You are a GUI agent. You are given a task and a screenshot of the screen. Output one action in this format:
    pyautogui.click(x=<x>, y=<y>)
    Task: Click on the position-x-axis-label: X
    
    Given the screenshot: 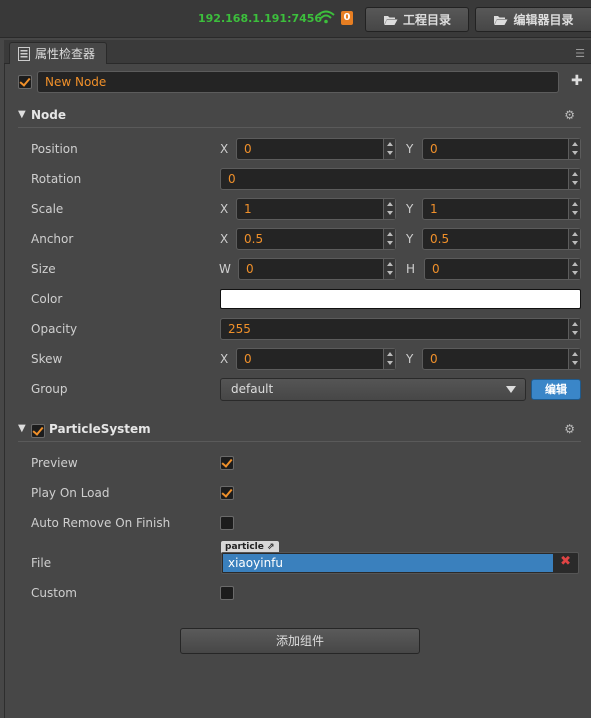 What is the action you would take?
    pyautogui.click(x=224, y=149)
    